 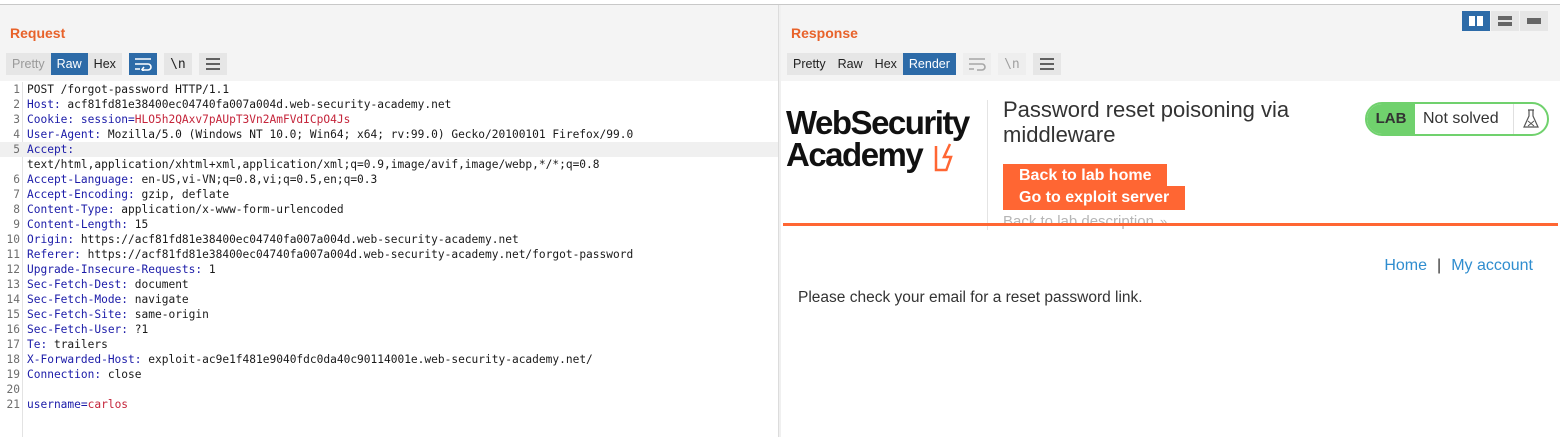 I want to click on header-value: POST /forgot-password HTTP/1.1, so click(x=128, y=89).